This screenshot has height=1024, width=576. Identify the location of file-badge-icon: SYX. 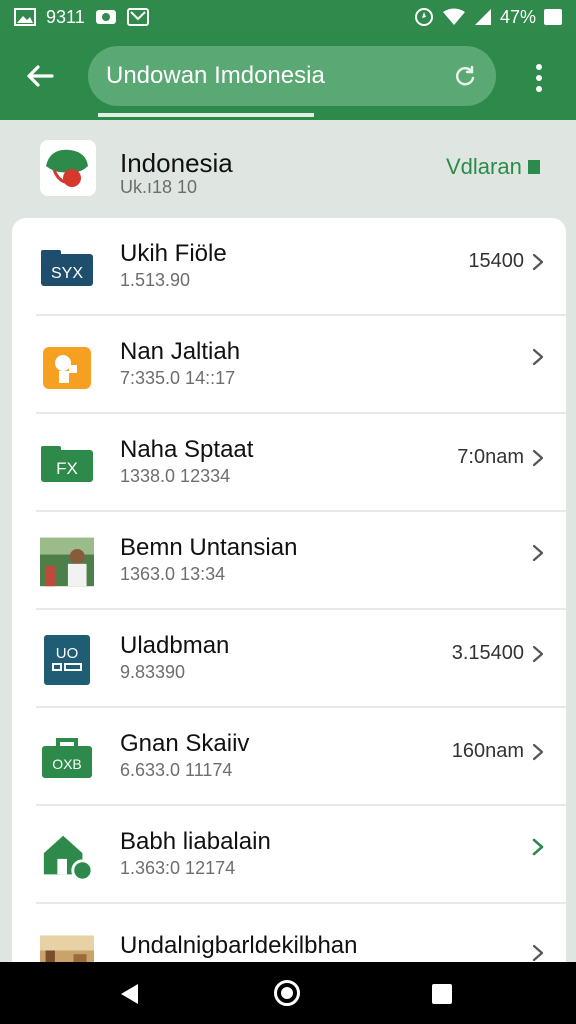
(67, 268).